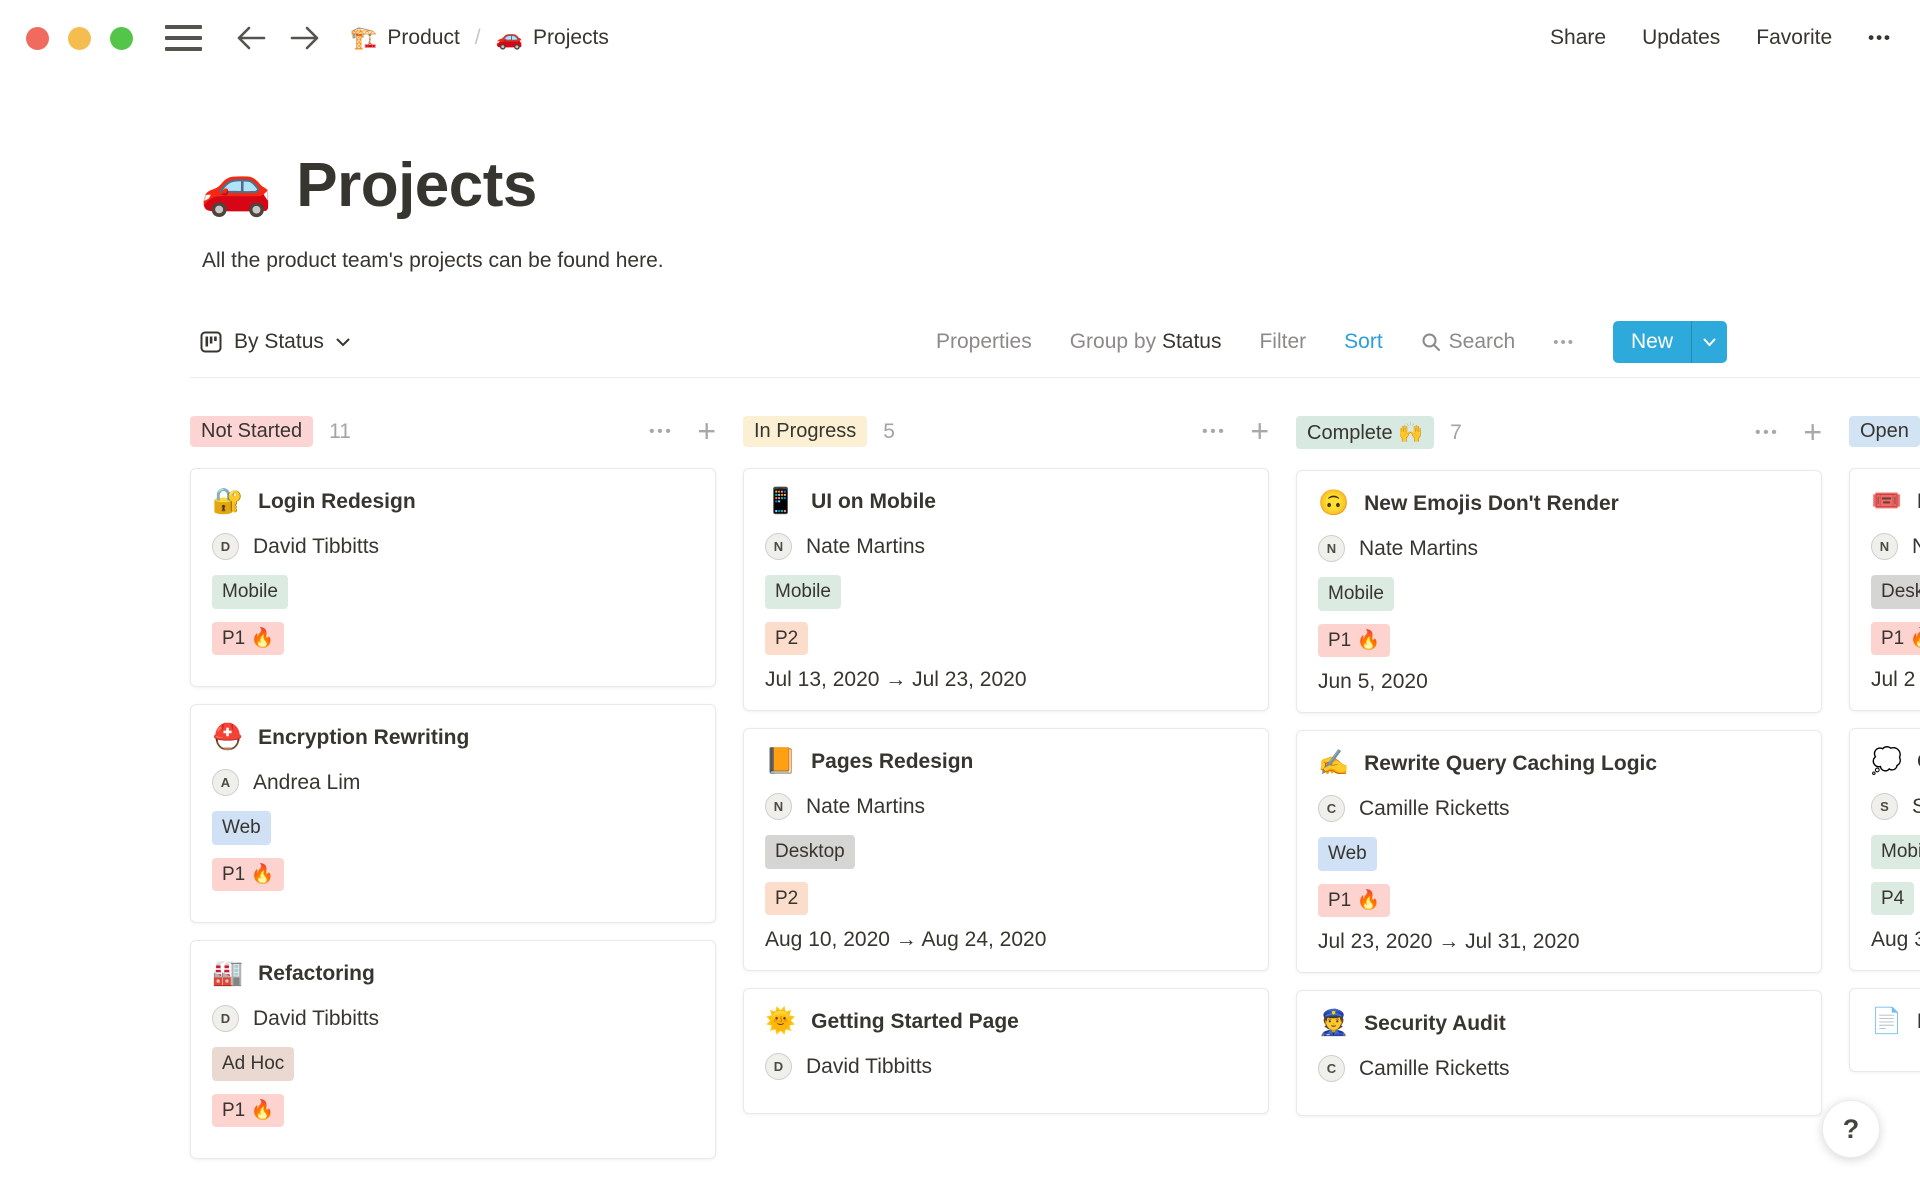  What do you see at coordinates (453, 783) in the screenshot?
I see `card-person-row: A Andrea Lim` at bounding box center [453, 783].